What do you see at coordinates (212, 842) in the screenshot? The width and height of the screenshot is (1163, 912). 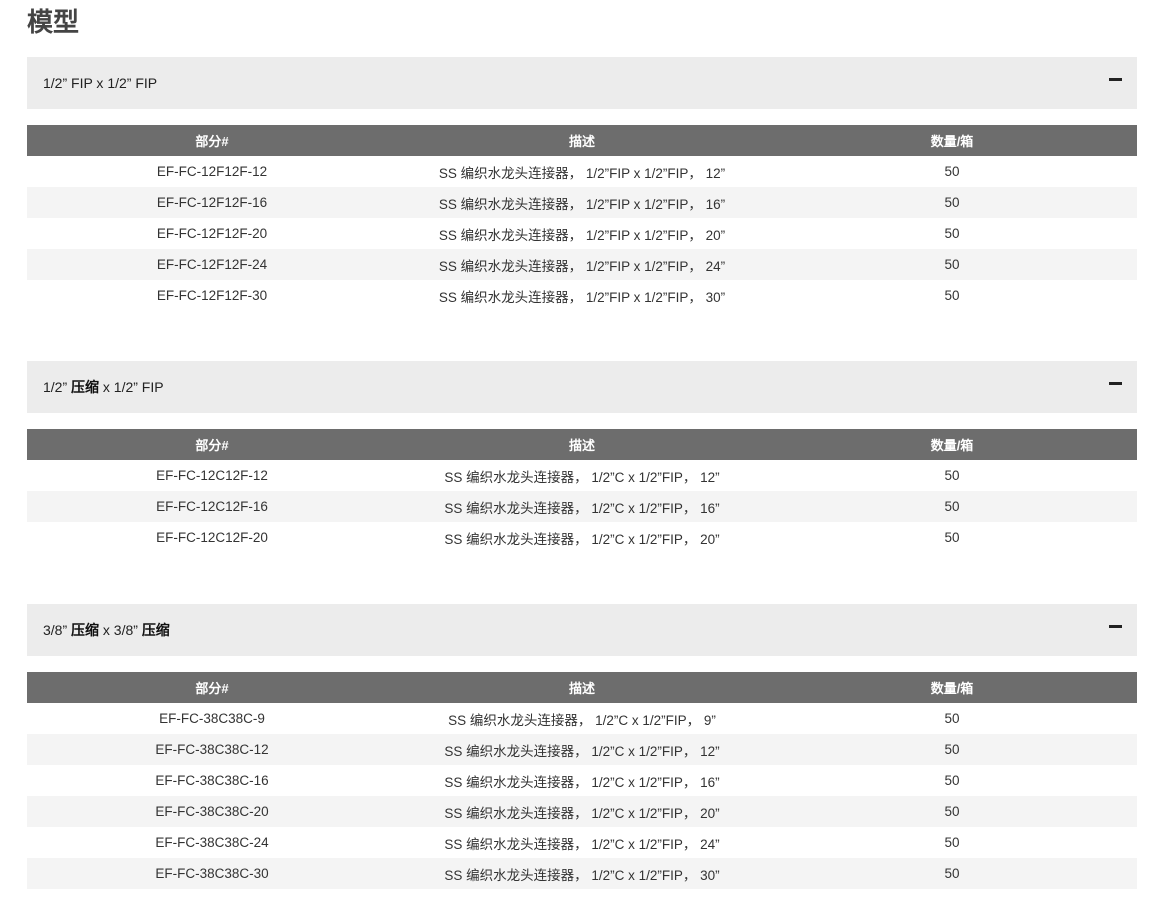 I see `part-number-cell: EF-FC-38C38C-24` at bounding box center [212, 842].